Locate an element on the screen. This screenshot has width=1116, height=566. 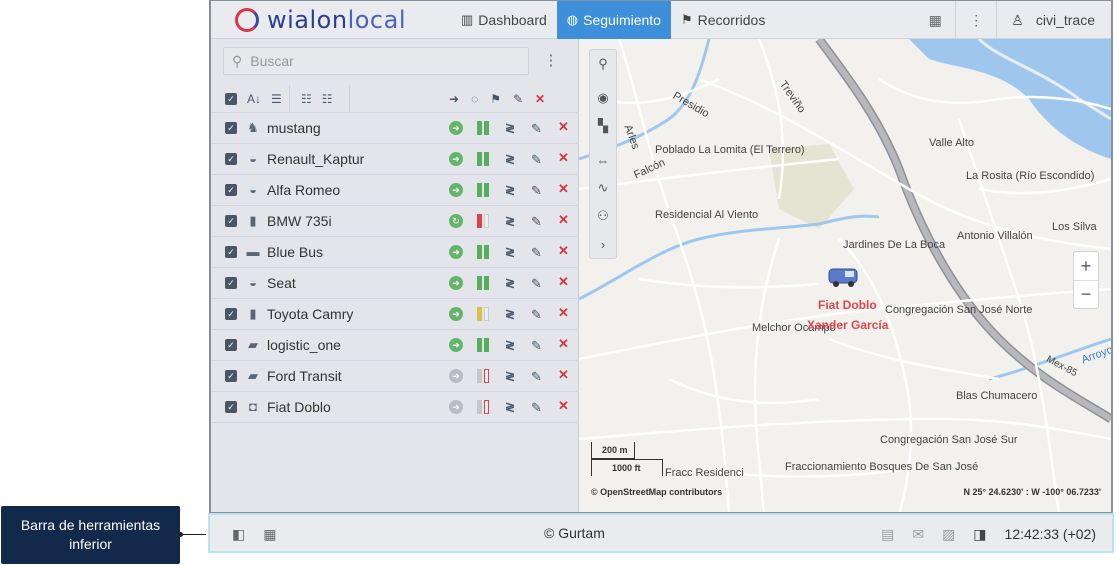
list-icon: ☰ is located at coordinates (276, 99).